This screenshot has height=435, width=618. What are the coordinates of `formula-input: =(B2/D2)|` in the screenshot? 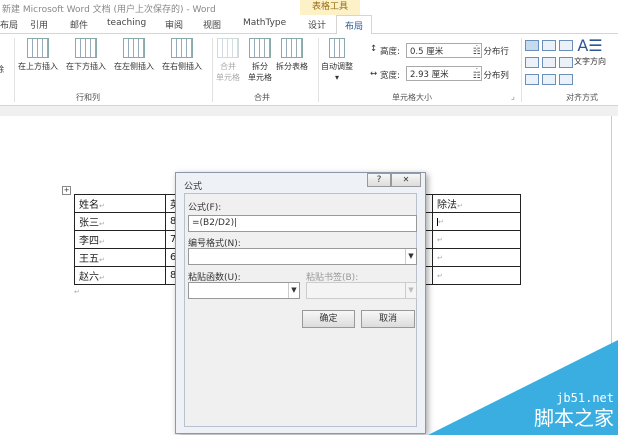 It's located at (302, 223).